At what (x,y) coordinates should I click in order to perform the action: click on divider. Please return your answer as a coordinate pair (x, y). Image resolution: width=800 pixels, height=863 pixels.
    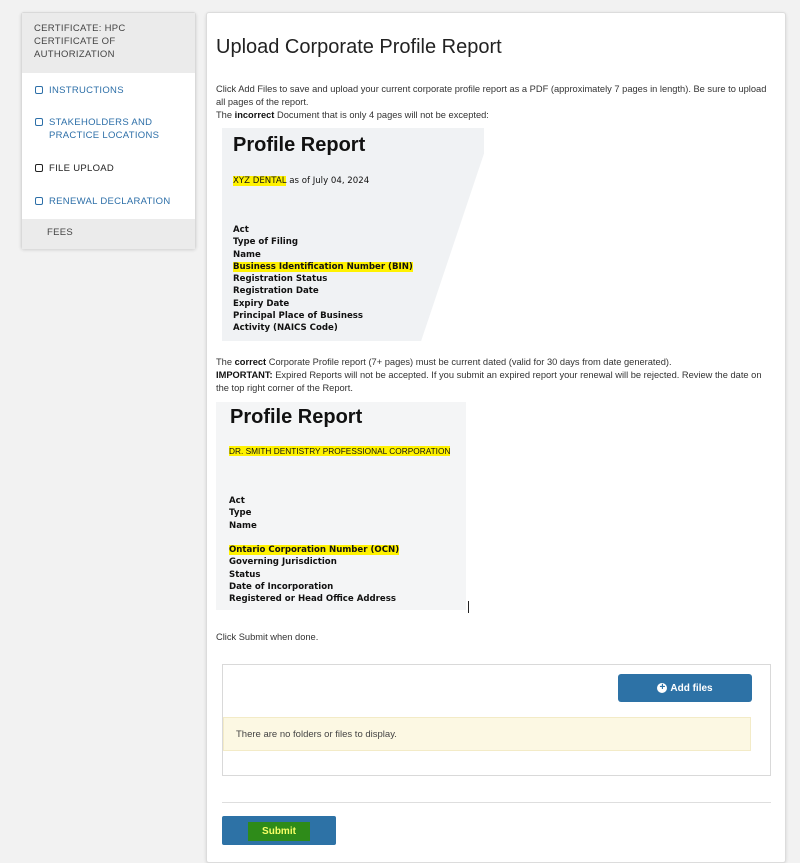
    Looking at the image, I should click on (496, 802).